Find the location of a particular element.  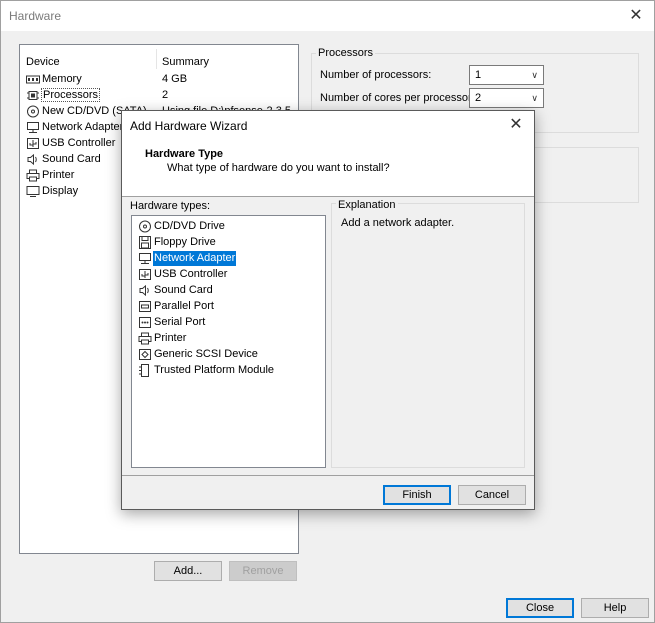

hardware-type-name: Floppy Drive is located at coordinates (185, 242).